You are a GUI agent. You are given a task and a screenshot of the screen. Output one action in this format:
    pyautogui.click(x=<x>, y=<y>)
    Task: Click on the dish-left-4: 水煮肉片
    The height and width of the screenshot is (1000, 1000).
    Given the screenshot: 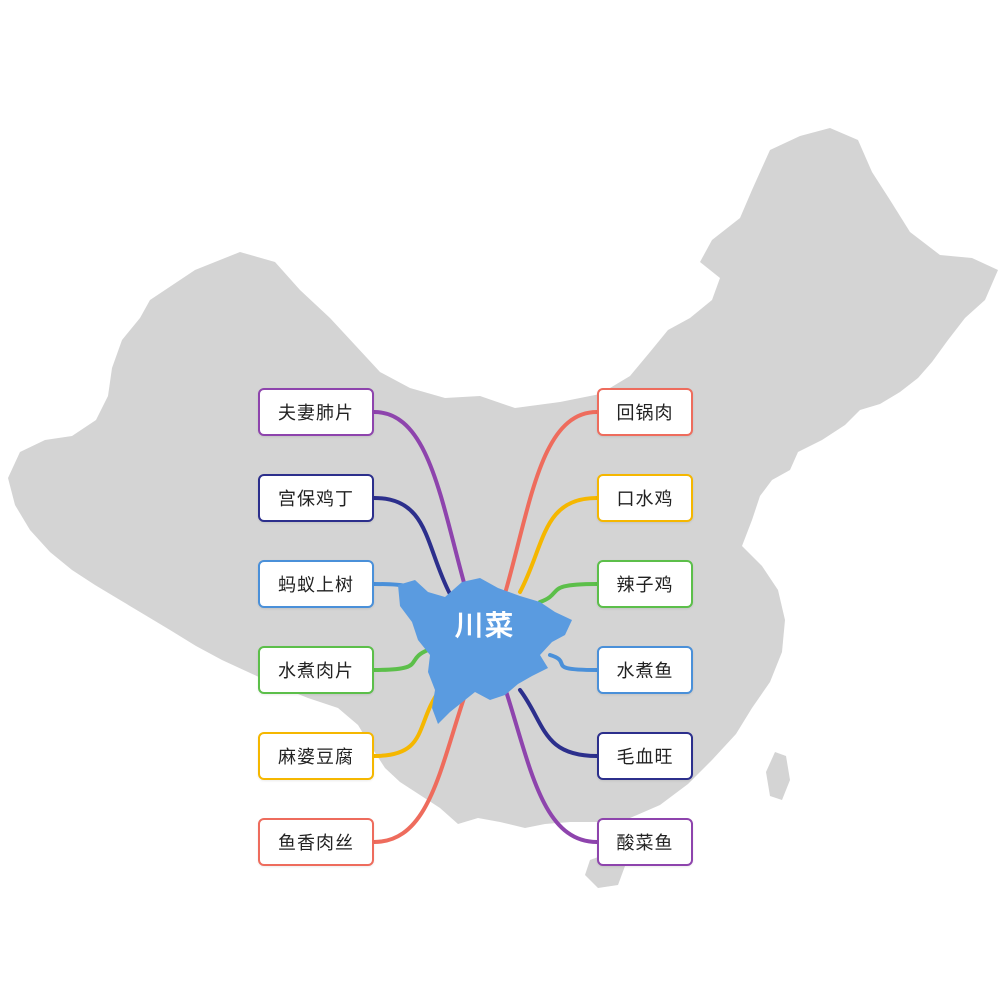 What is the action you would take?
    pyautogui.click(x=316, y=670)
    